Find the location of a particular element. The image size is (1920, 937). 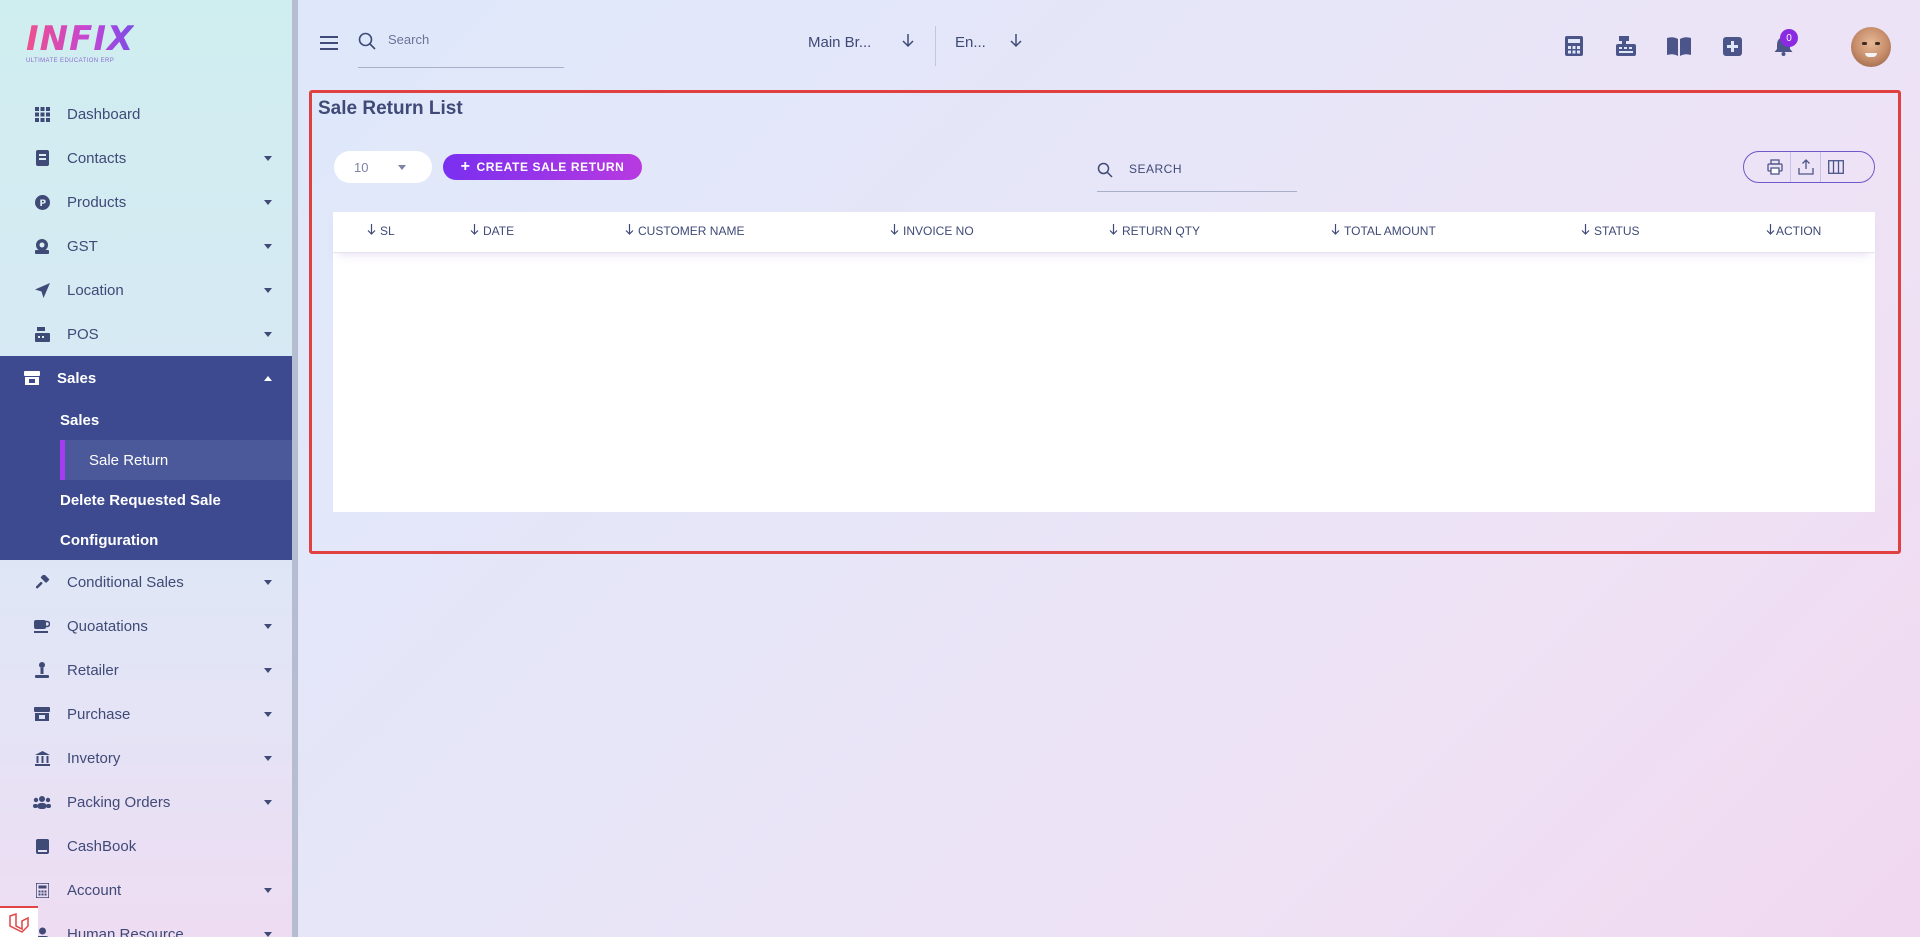

create-sale-return-button: + CREATE SALE RETURN is located at coordinates (542, 167).